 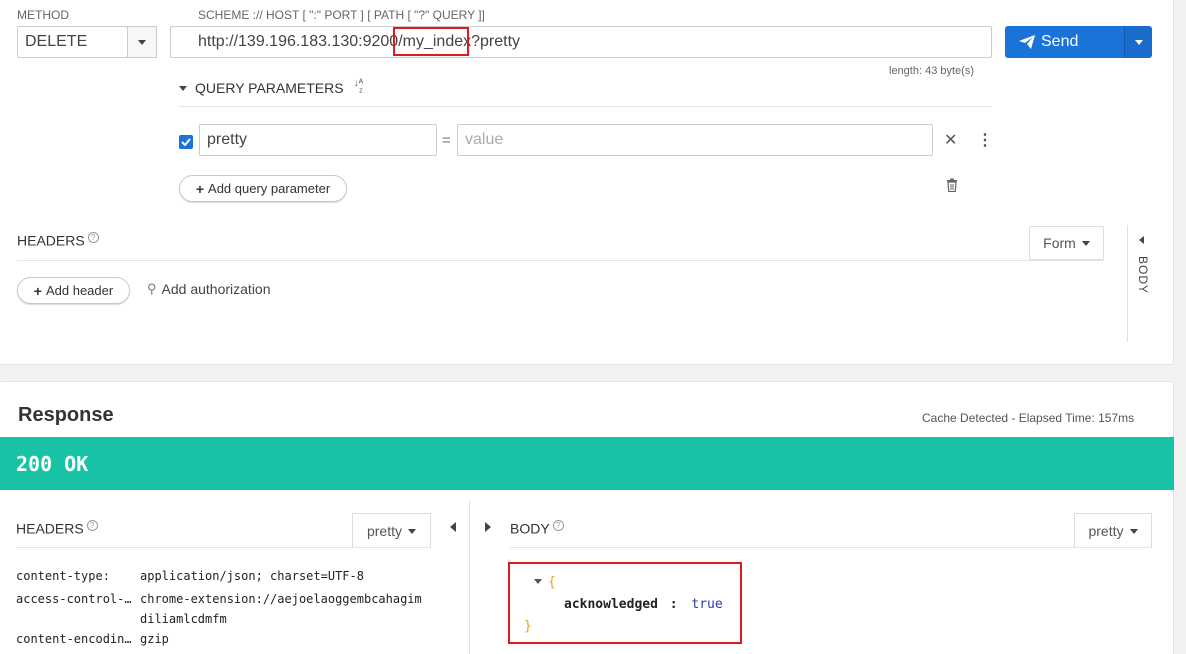 I want to click on header-value: application/json; charset=UTF-8, so click(x=252, y=576).